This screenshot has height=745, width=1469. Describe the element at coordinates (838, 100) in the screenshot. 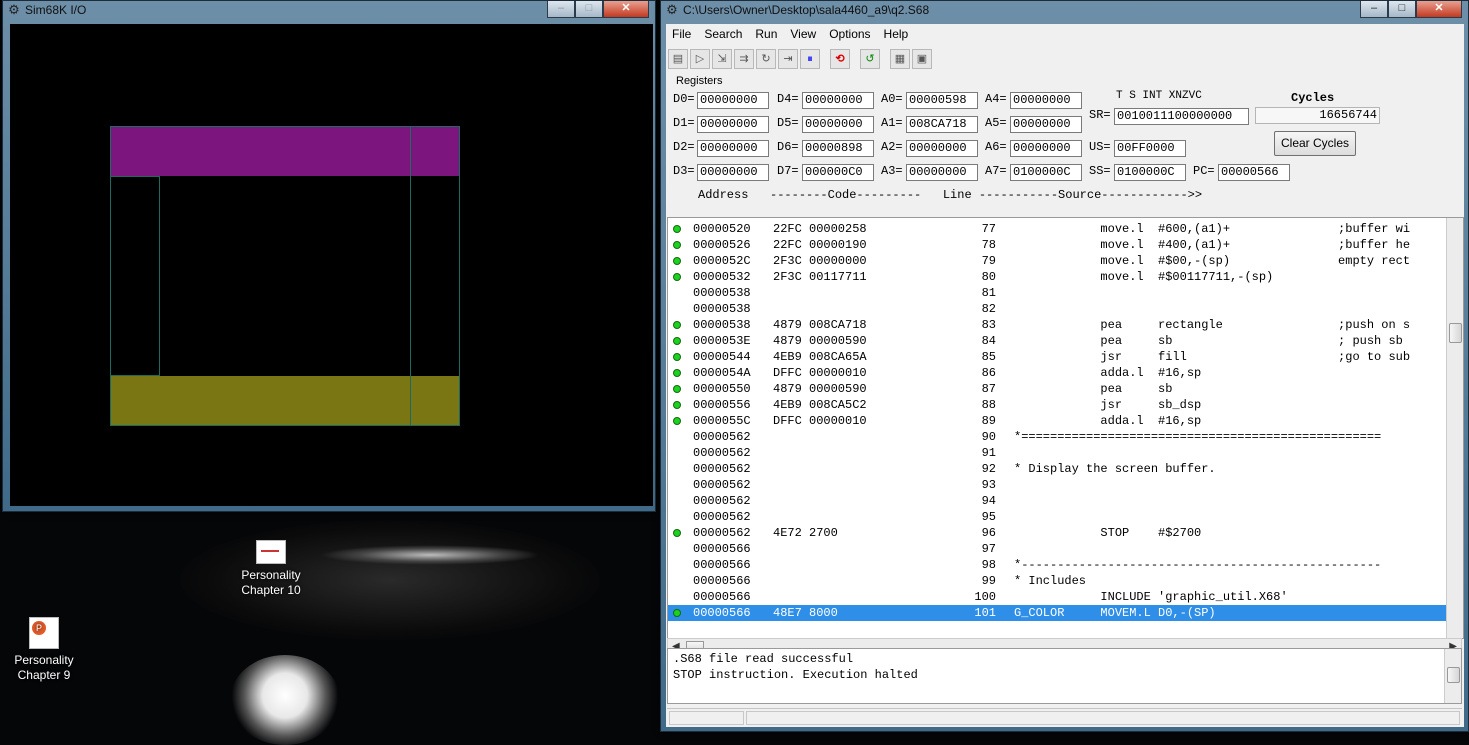

I see `register-d4-field: 00000000` at that location.